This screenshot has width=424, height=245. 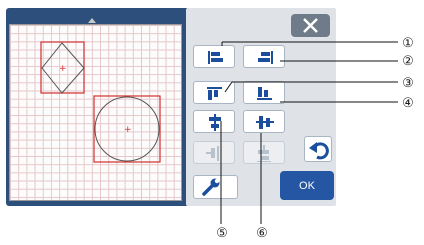 I want to click on callout-5: ⑤, so click(x=222, y=232).